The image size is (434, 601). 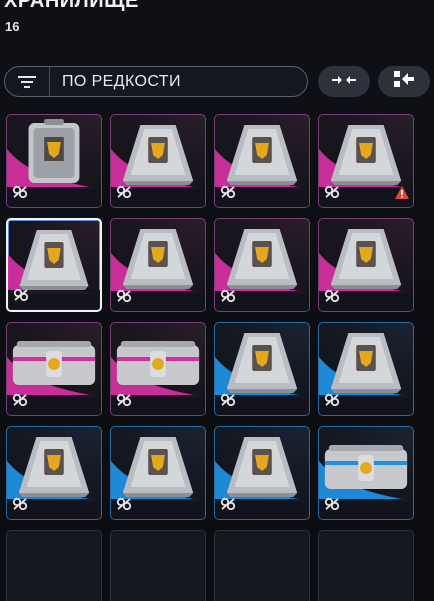 I want to click on transfer-in-icon, so click(x=404, y=81).